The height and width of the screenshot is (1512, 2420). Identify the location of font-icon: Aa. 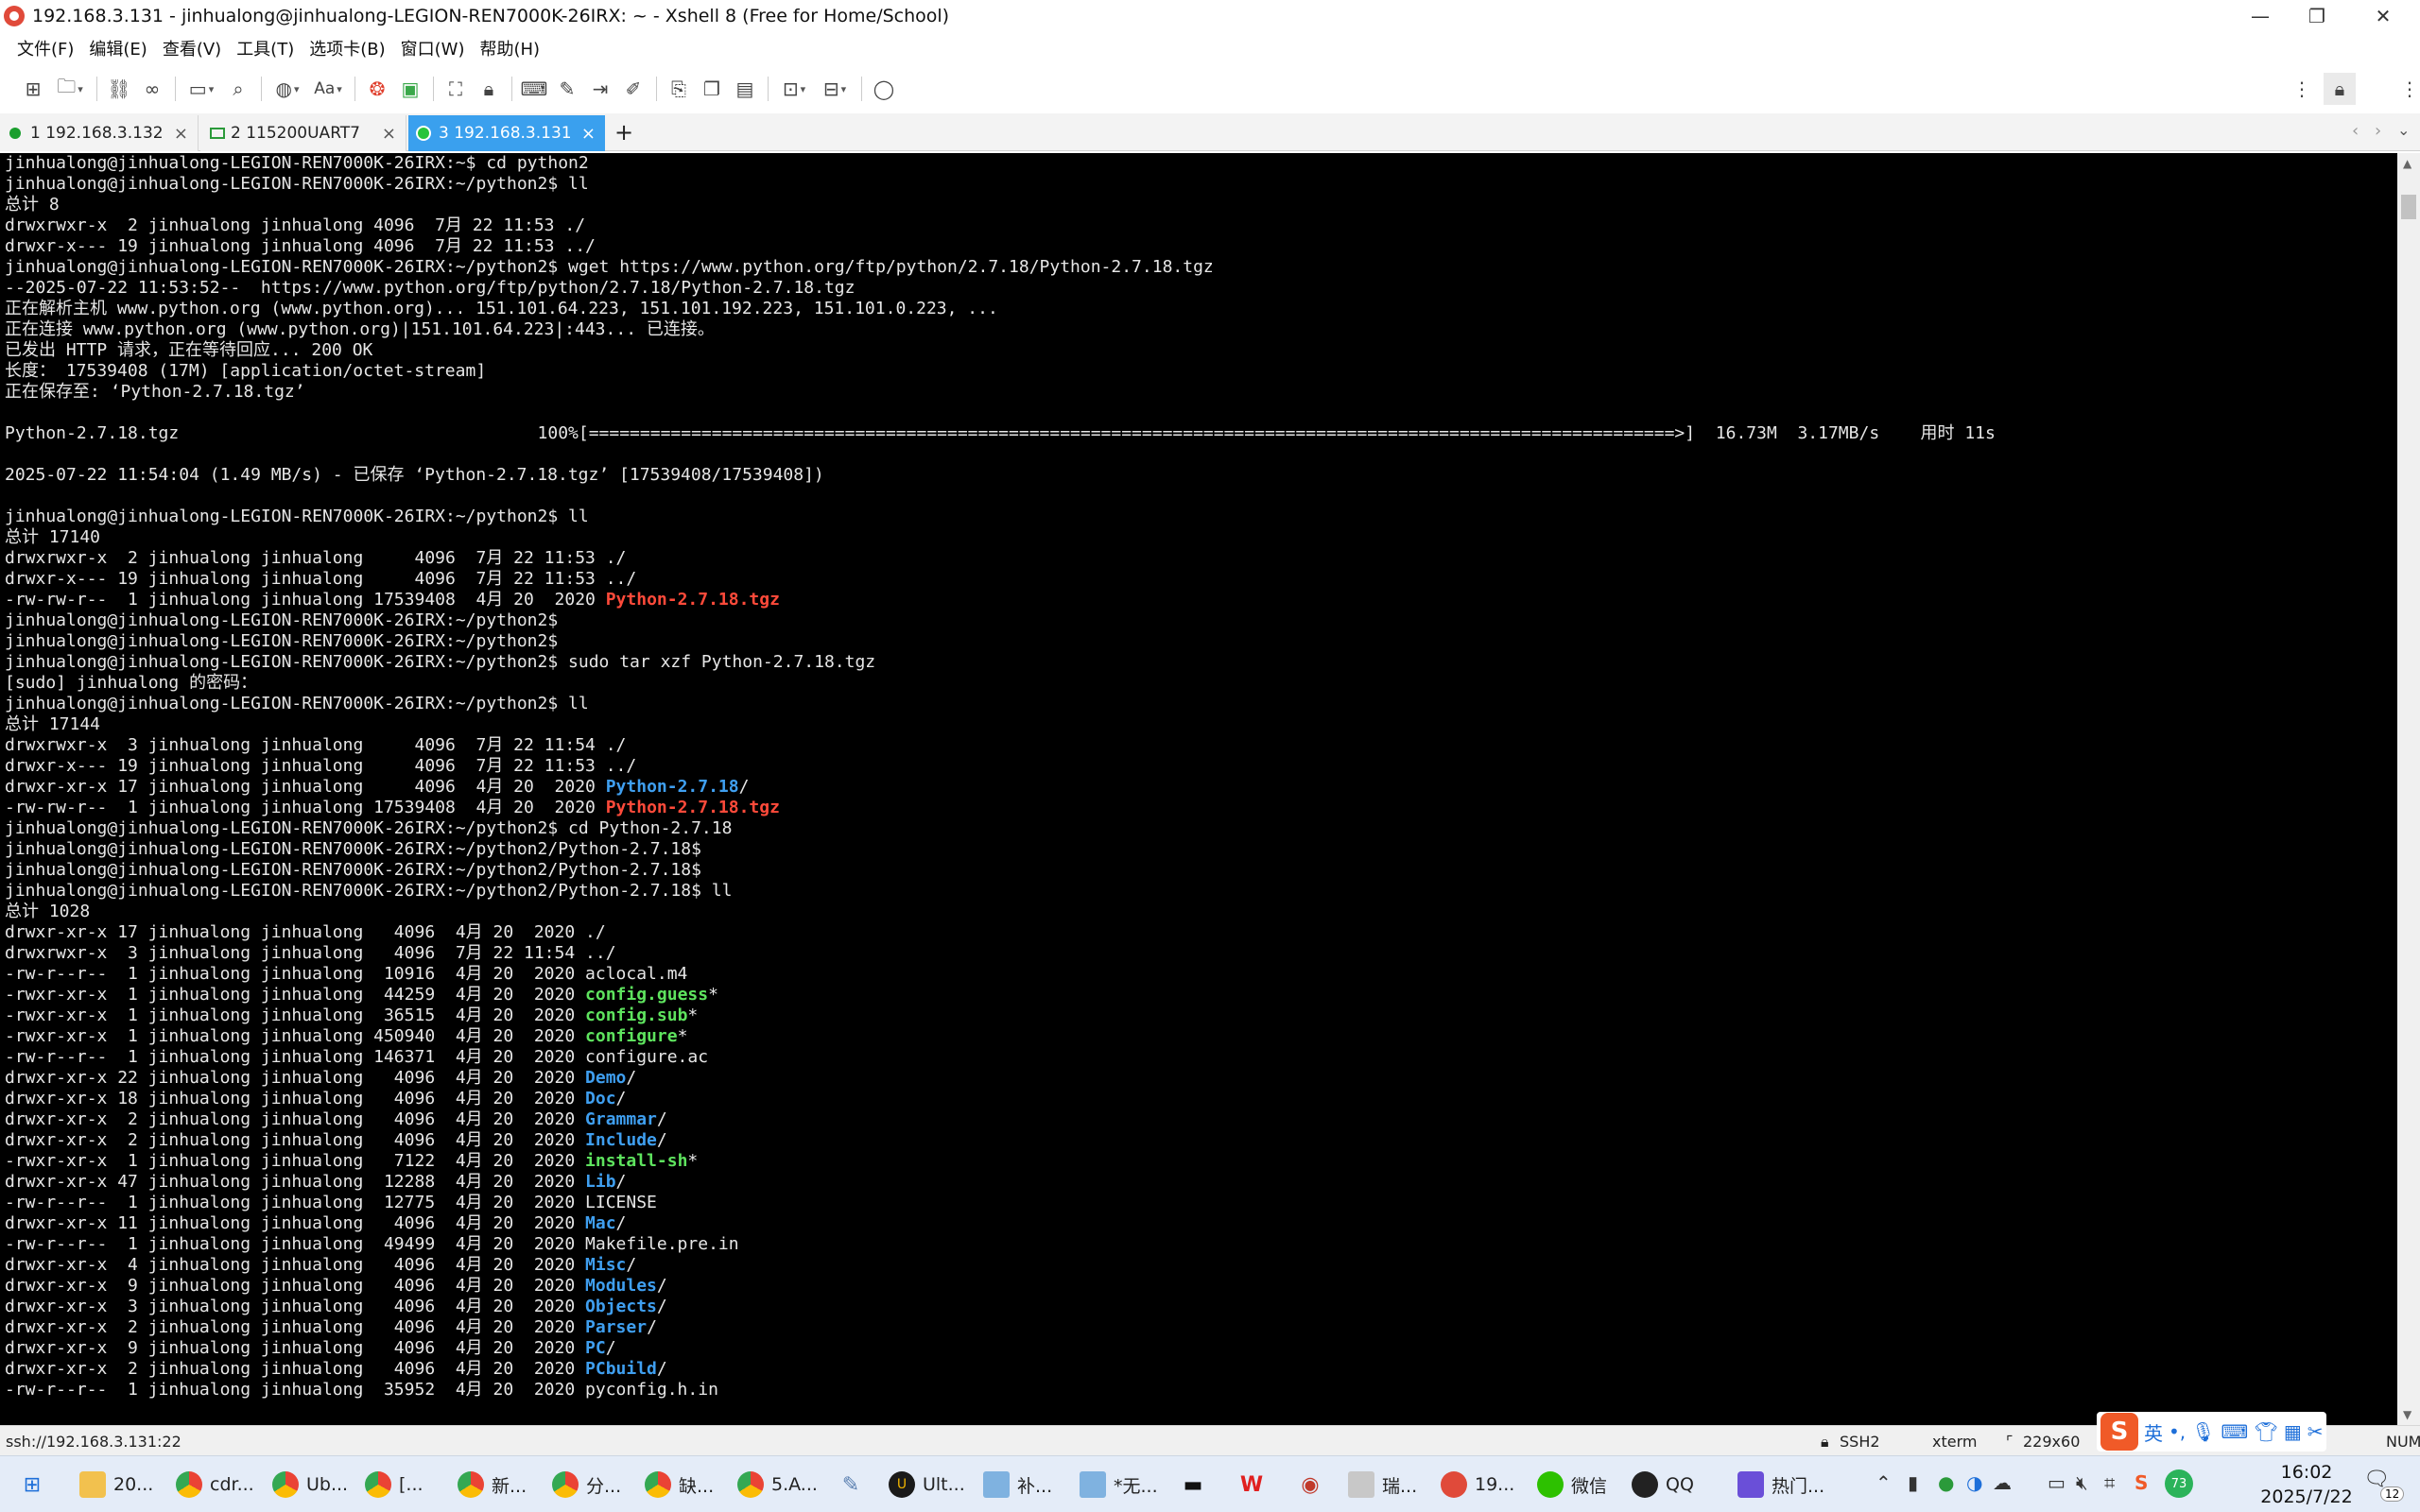
(328, 89).